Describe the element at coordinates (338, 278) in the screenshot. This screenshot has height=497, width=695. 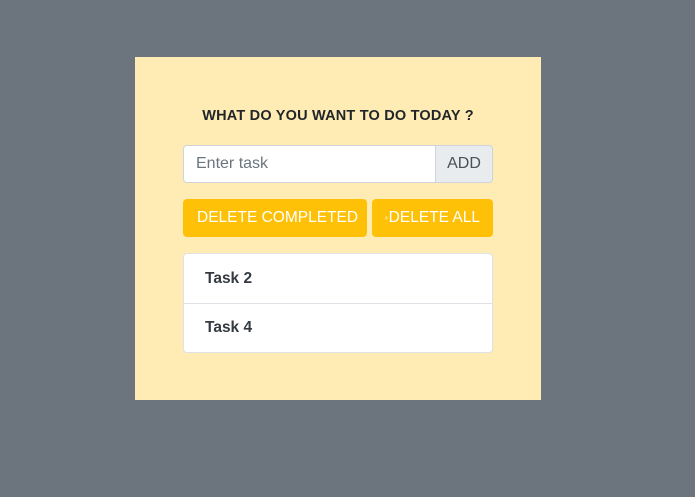
I see `list-item: Task 2` at that location.